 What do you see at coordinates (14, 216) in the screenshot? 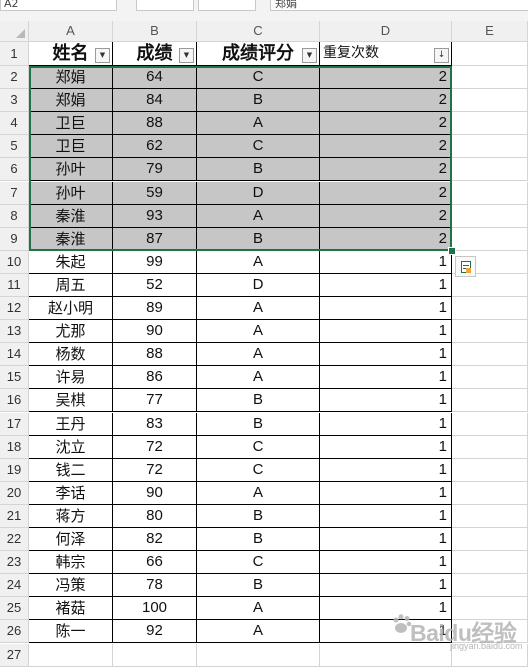
I see `row-header-8: 8` at bounding box center [14, 216].